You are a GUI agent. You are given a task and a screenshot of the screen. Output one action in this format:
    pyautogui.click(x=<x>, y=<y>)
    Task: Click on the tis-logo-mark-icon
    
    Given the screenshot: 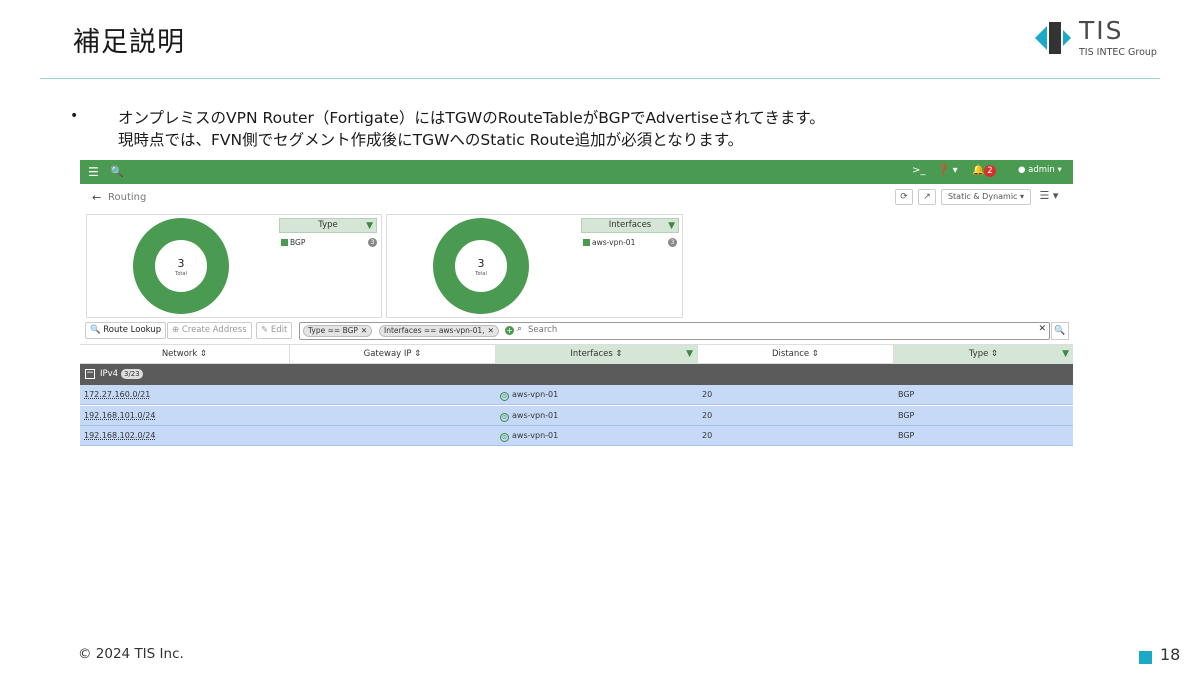 What is the action you would take?
    pyautogui.click(x=1053, y=38)
    